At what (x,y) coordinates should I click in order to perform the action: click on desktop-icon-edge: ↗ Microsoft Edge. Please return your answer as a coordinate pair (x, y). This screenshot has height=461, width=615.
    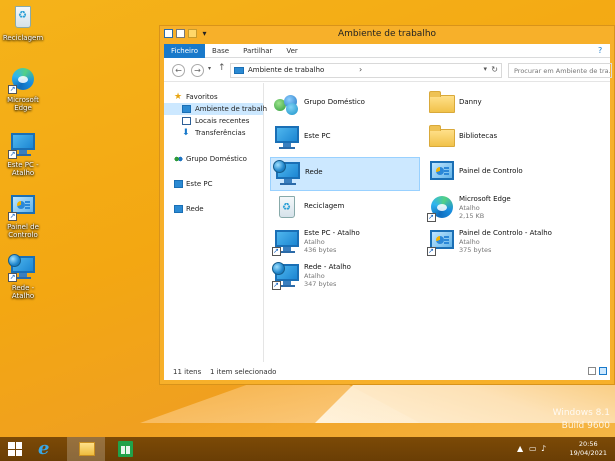
    Looking at the image, I should click on (23, 89).